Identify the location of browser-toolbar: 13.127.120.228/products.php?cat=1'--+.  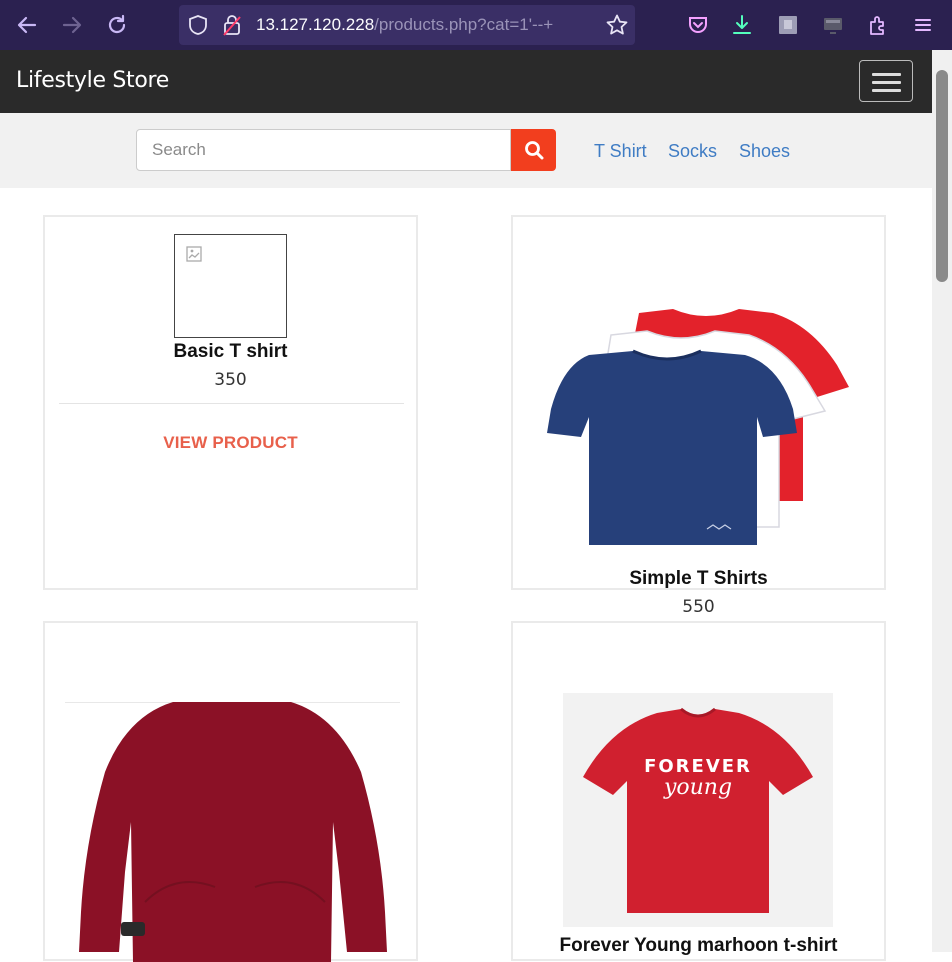
(476, 25).